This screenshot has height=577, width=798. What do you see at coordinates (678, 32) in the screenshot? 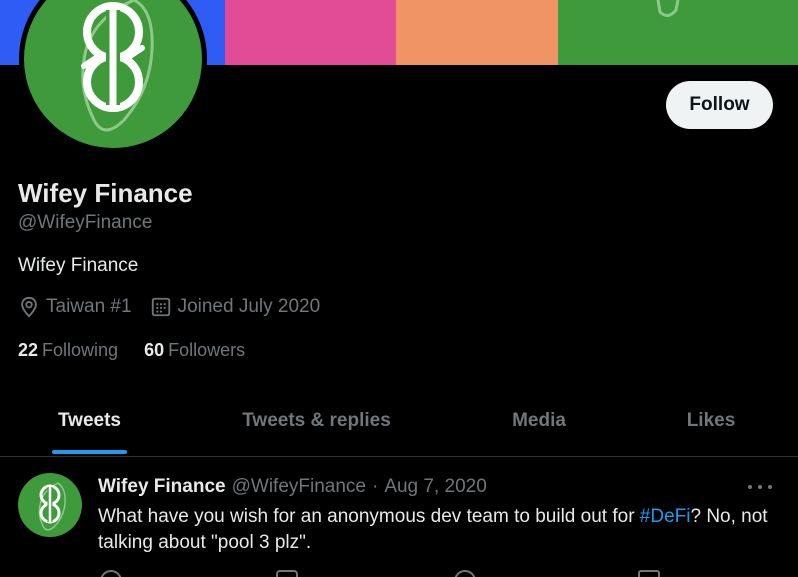
I see `banner-segment-green` at bounding box center [678, 32].